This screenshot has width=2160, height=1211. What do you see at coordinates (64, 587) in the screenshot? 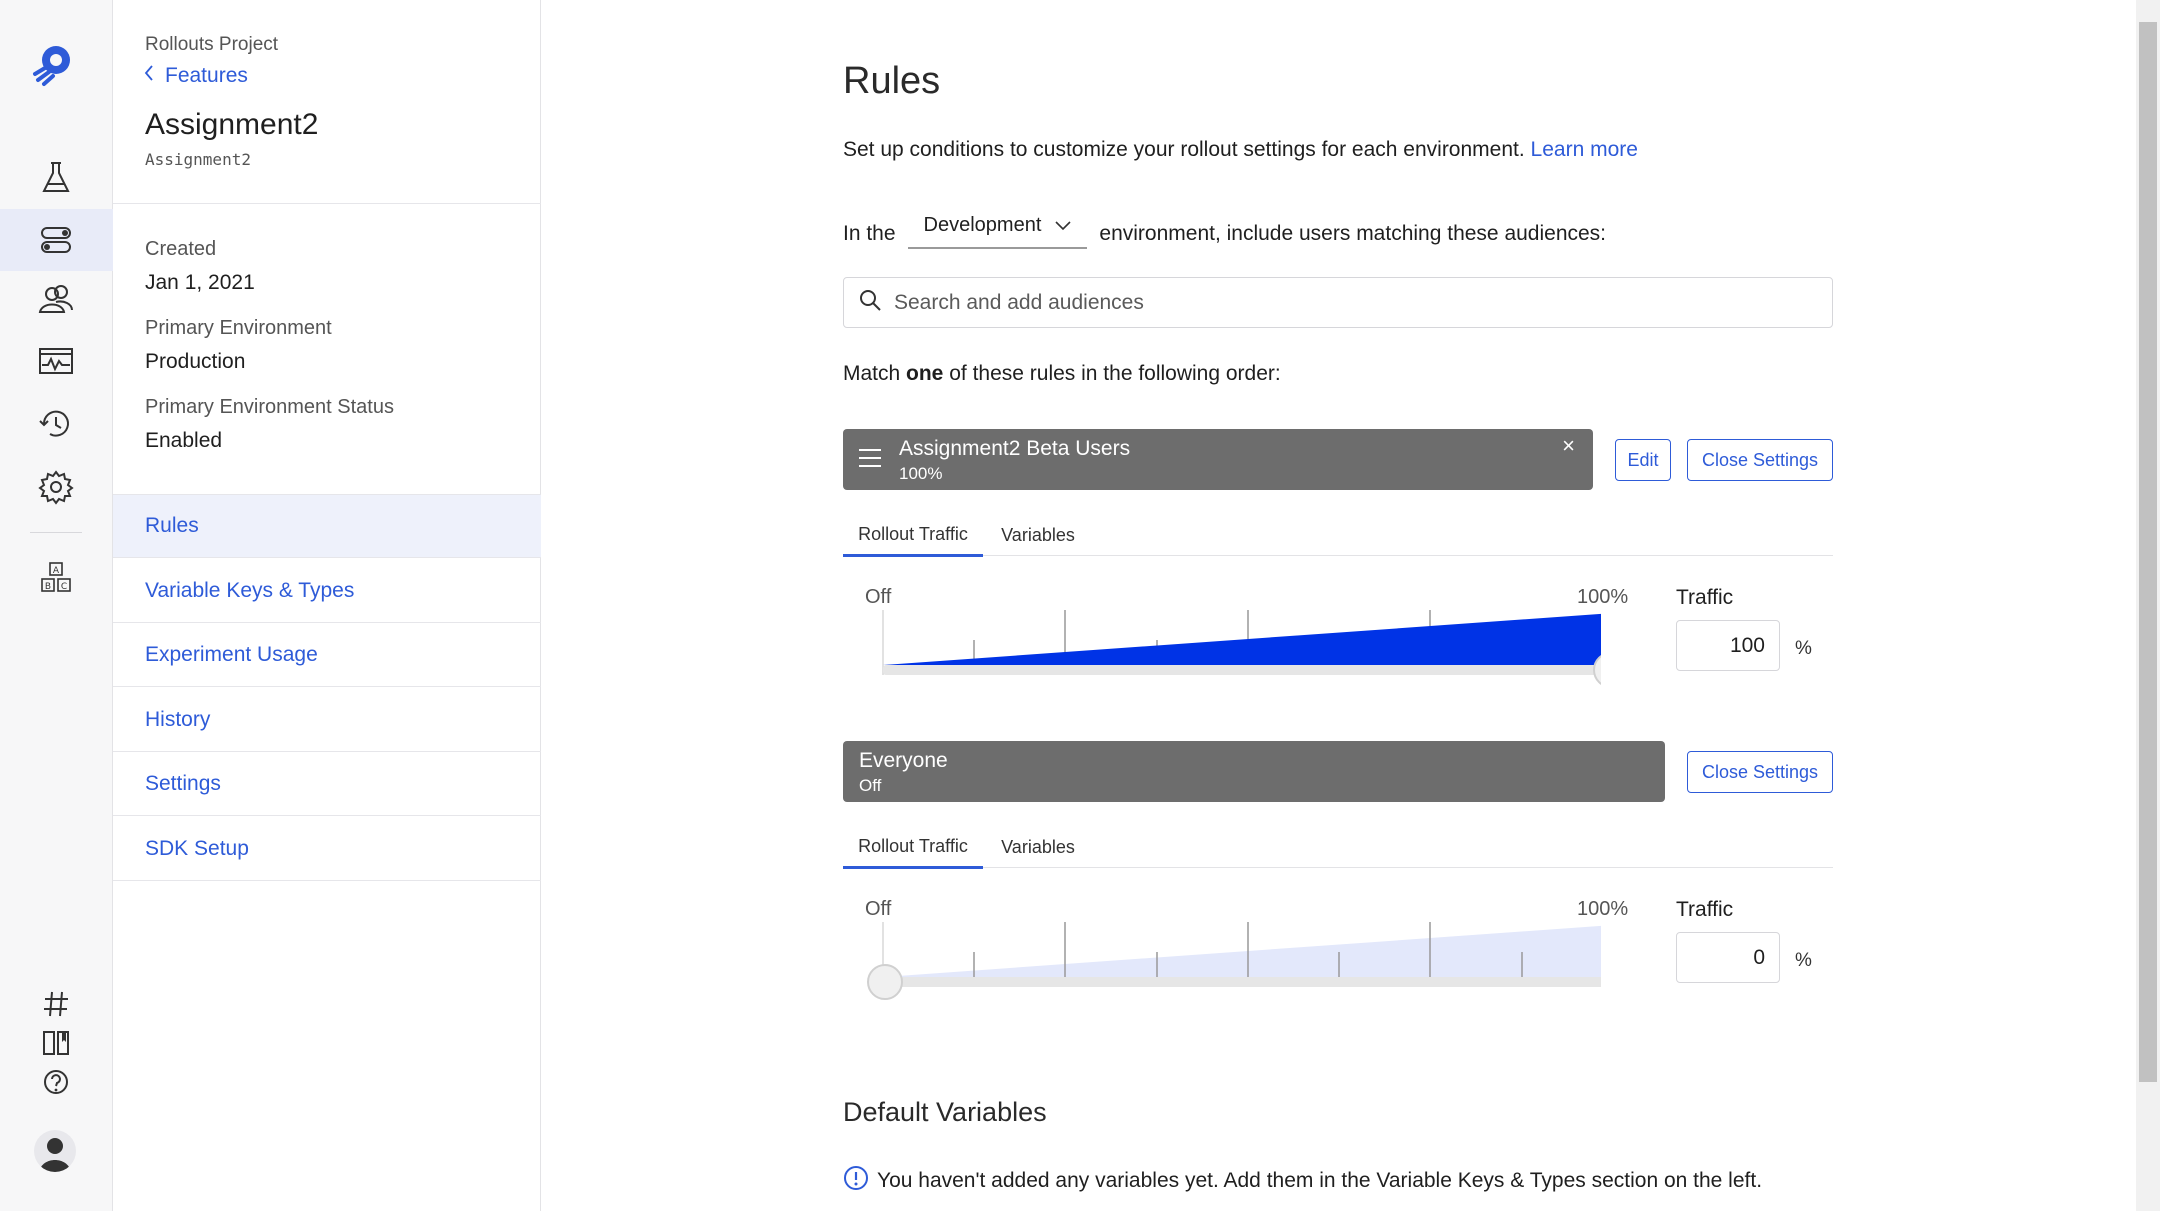
I see `svg-text: C` at bounding box center [64, 587].